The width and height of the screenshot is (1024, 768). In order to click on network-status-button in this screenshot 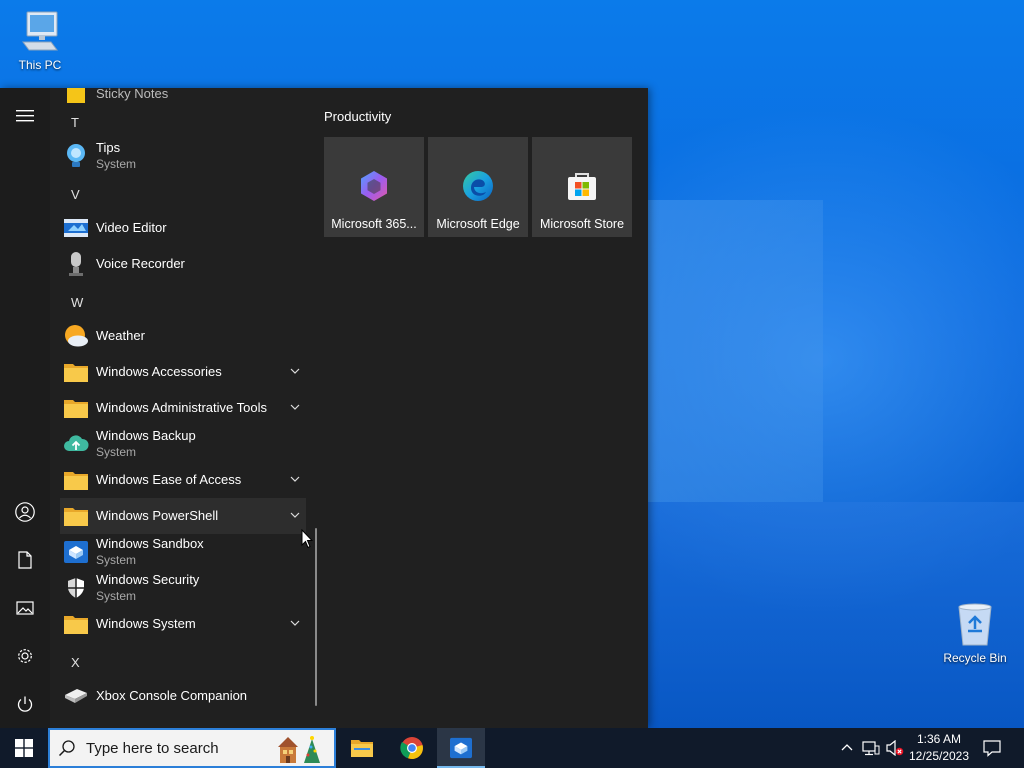, I will do `click(871, 748)`.